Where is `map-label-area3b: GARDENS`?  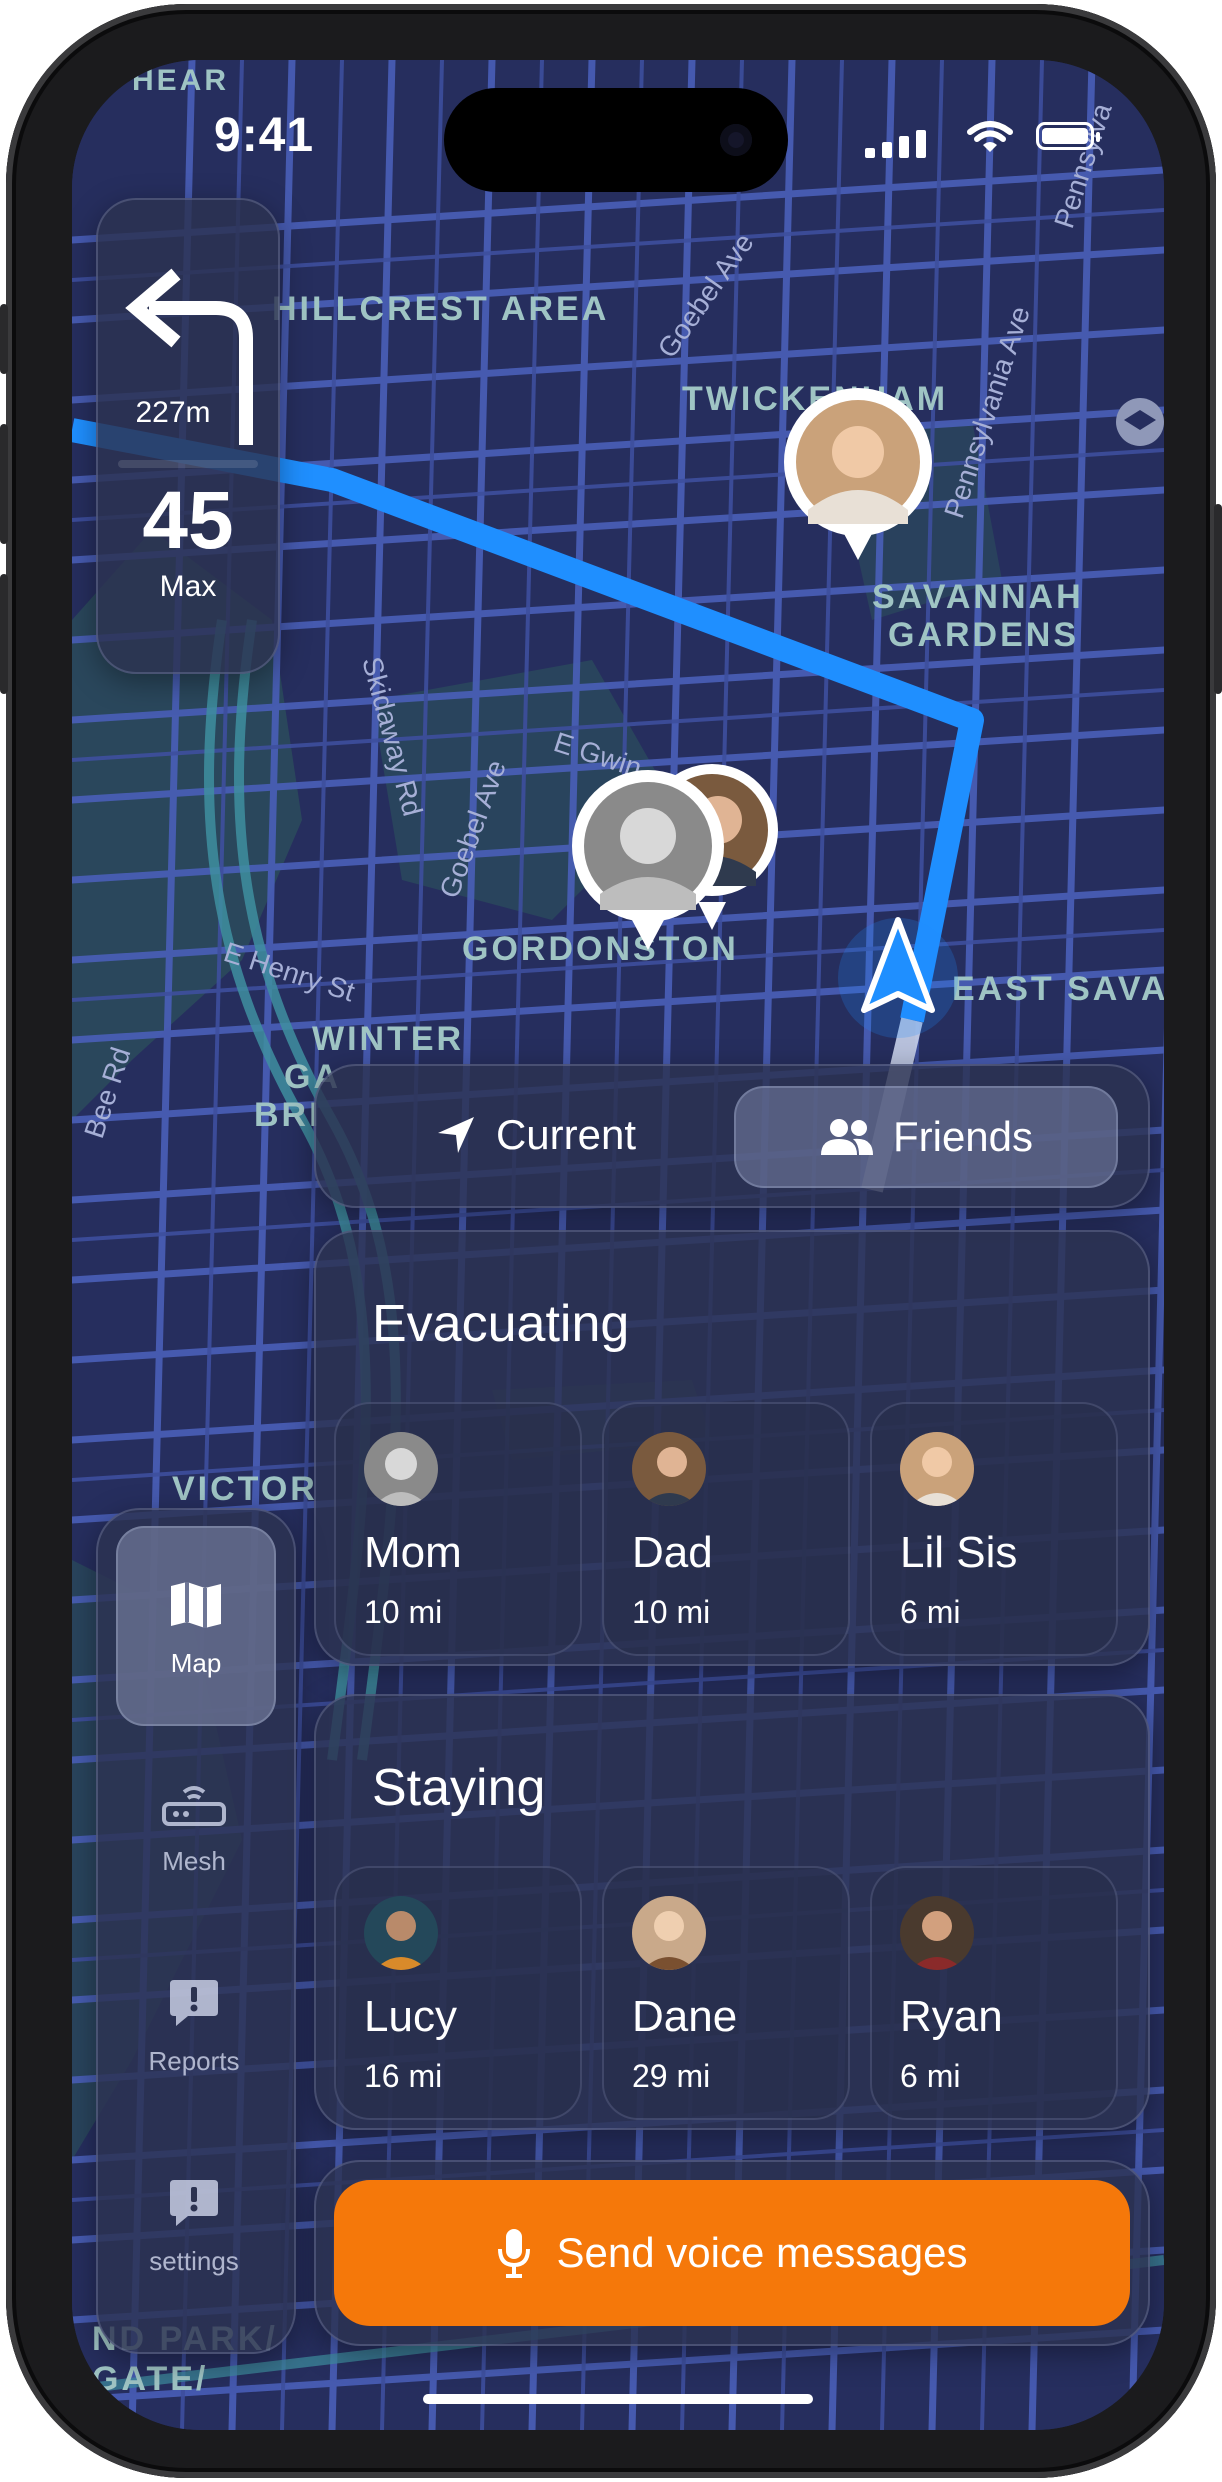 map-label-area3b: GARDENS is located at coordinates (983, 635).